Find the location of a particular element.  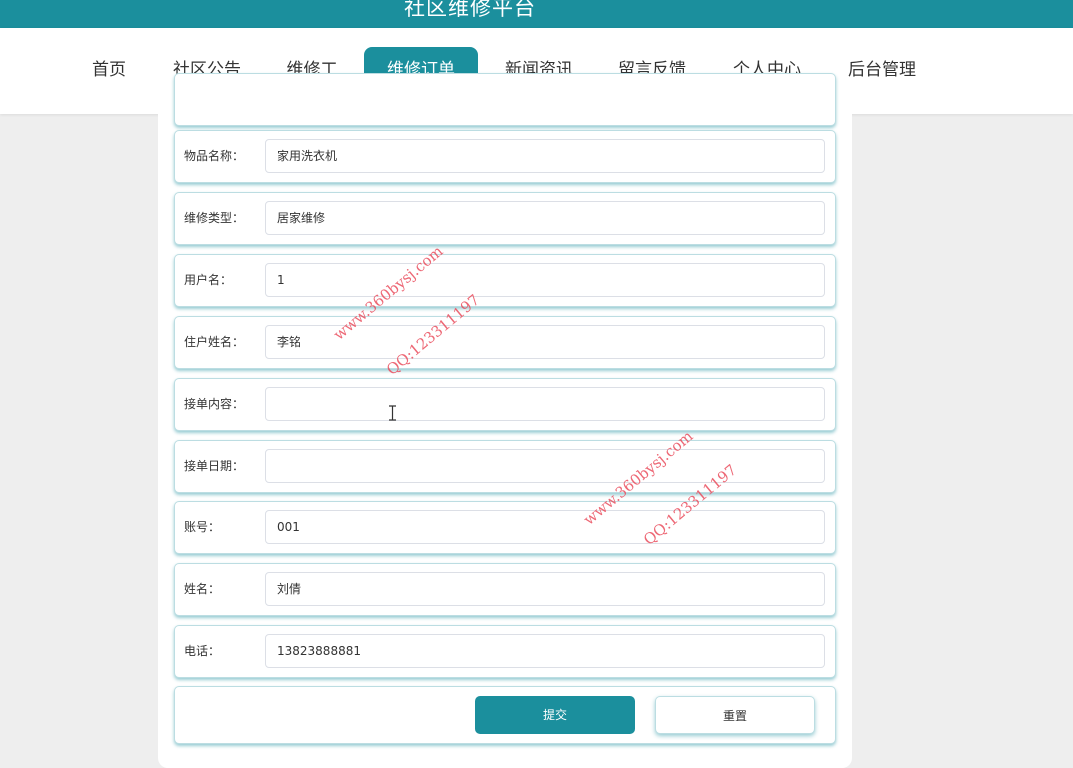

nav-item-admin: 后台管理 is located at coordinates (882, 70).